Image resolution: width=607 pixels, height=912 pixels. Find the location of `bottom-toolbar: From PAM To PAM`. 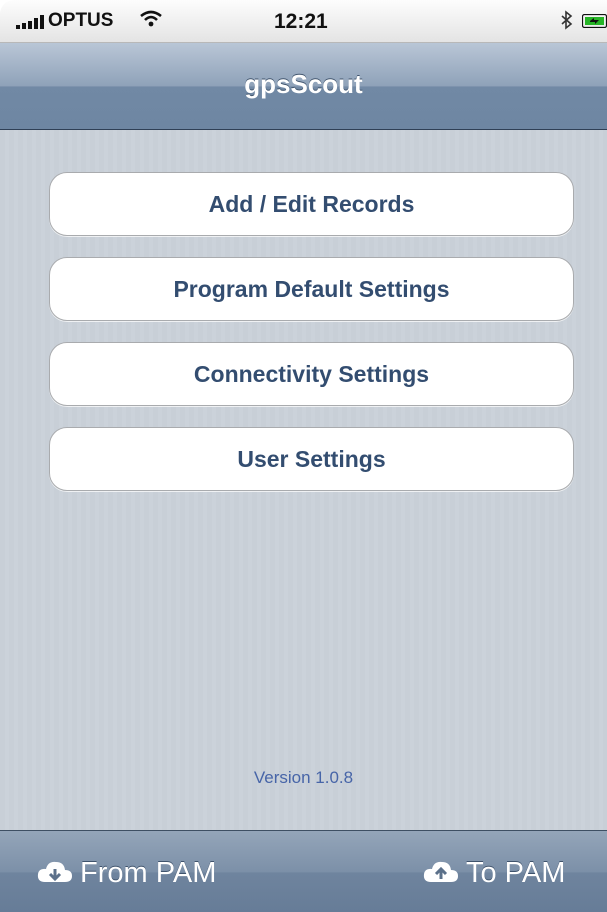

bottom-toolbar: From PAM To PAM is located at coordinates (303, 871).